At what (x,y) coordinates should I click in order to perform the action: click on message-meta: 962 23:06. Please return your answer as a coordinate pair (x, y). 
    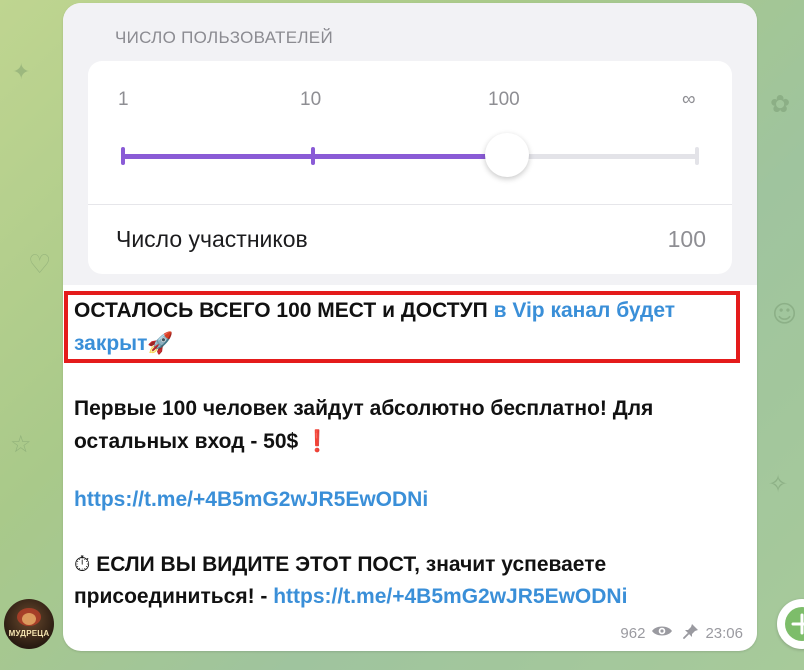
    Looking at the image, I should click on (681, 633).